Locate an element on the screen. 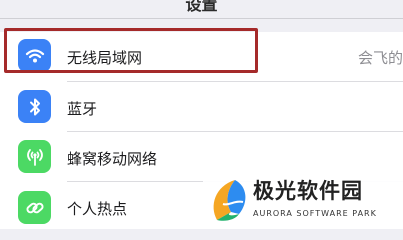 The height and width of the screenshot is (240, 403). bluetooth-icon is located at coordinates (34, 106).